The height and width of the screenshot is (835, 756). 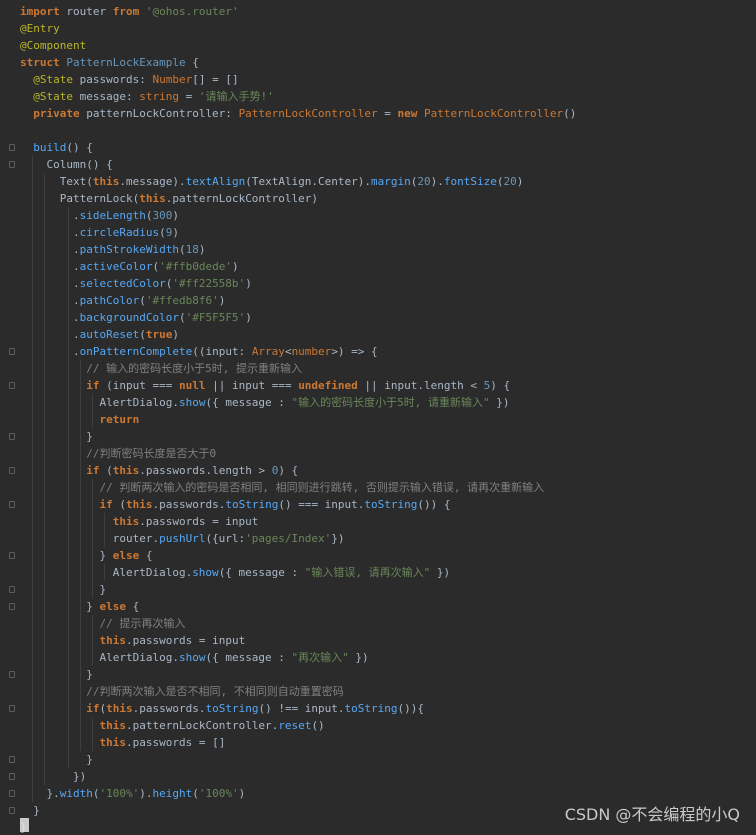 I want to click on code-line: this.patternLockController.reset(), so click(x=172, y=725).